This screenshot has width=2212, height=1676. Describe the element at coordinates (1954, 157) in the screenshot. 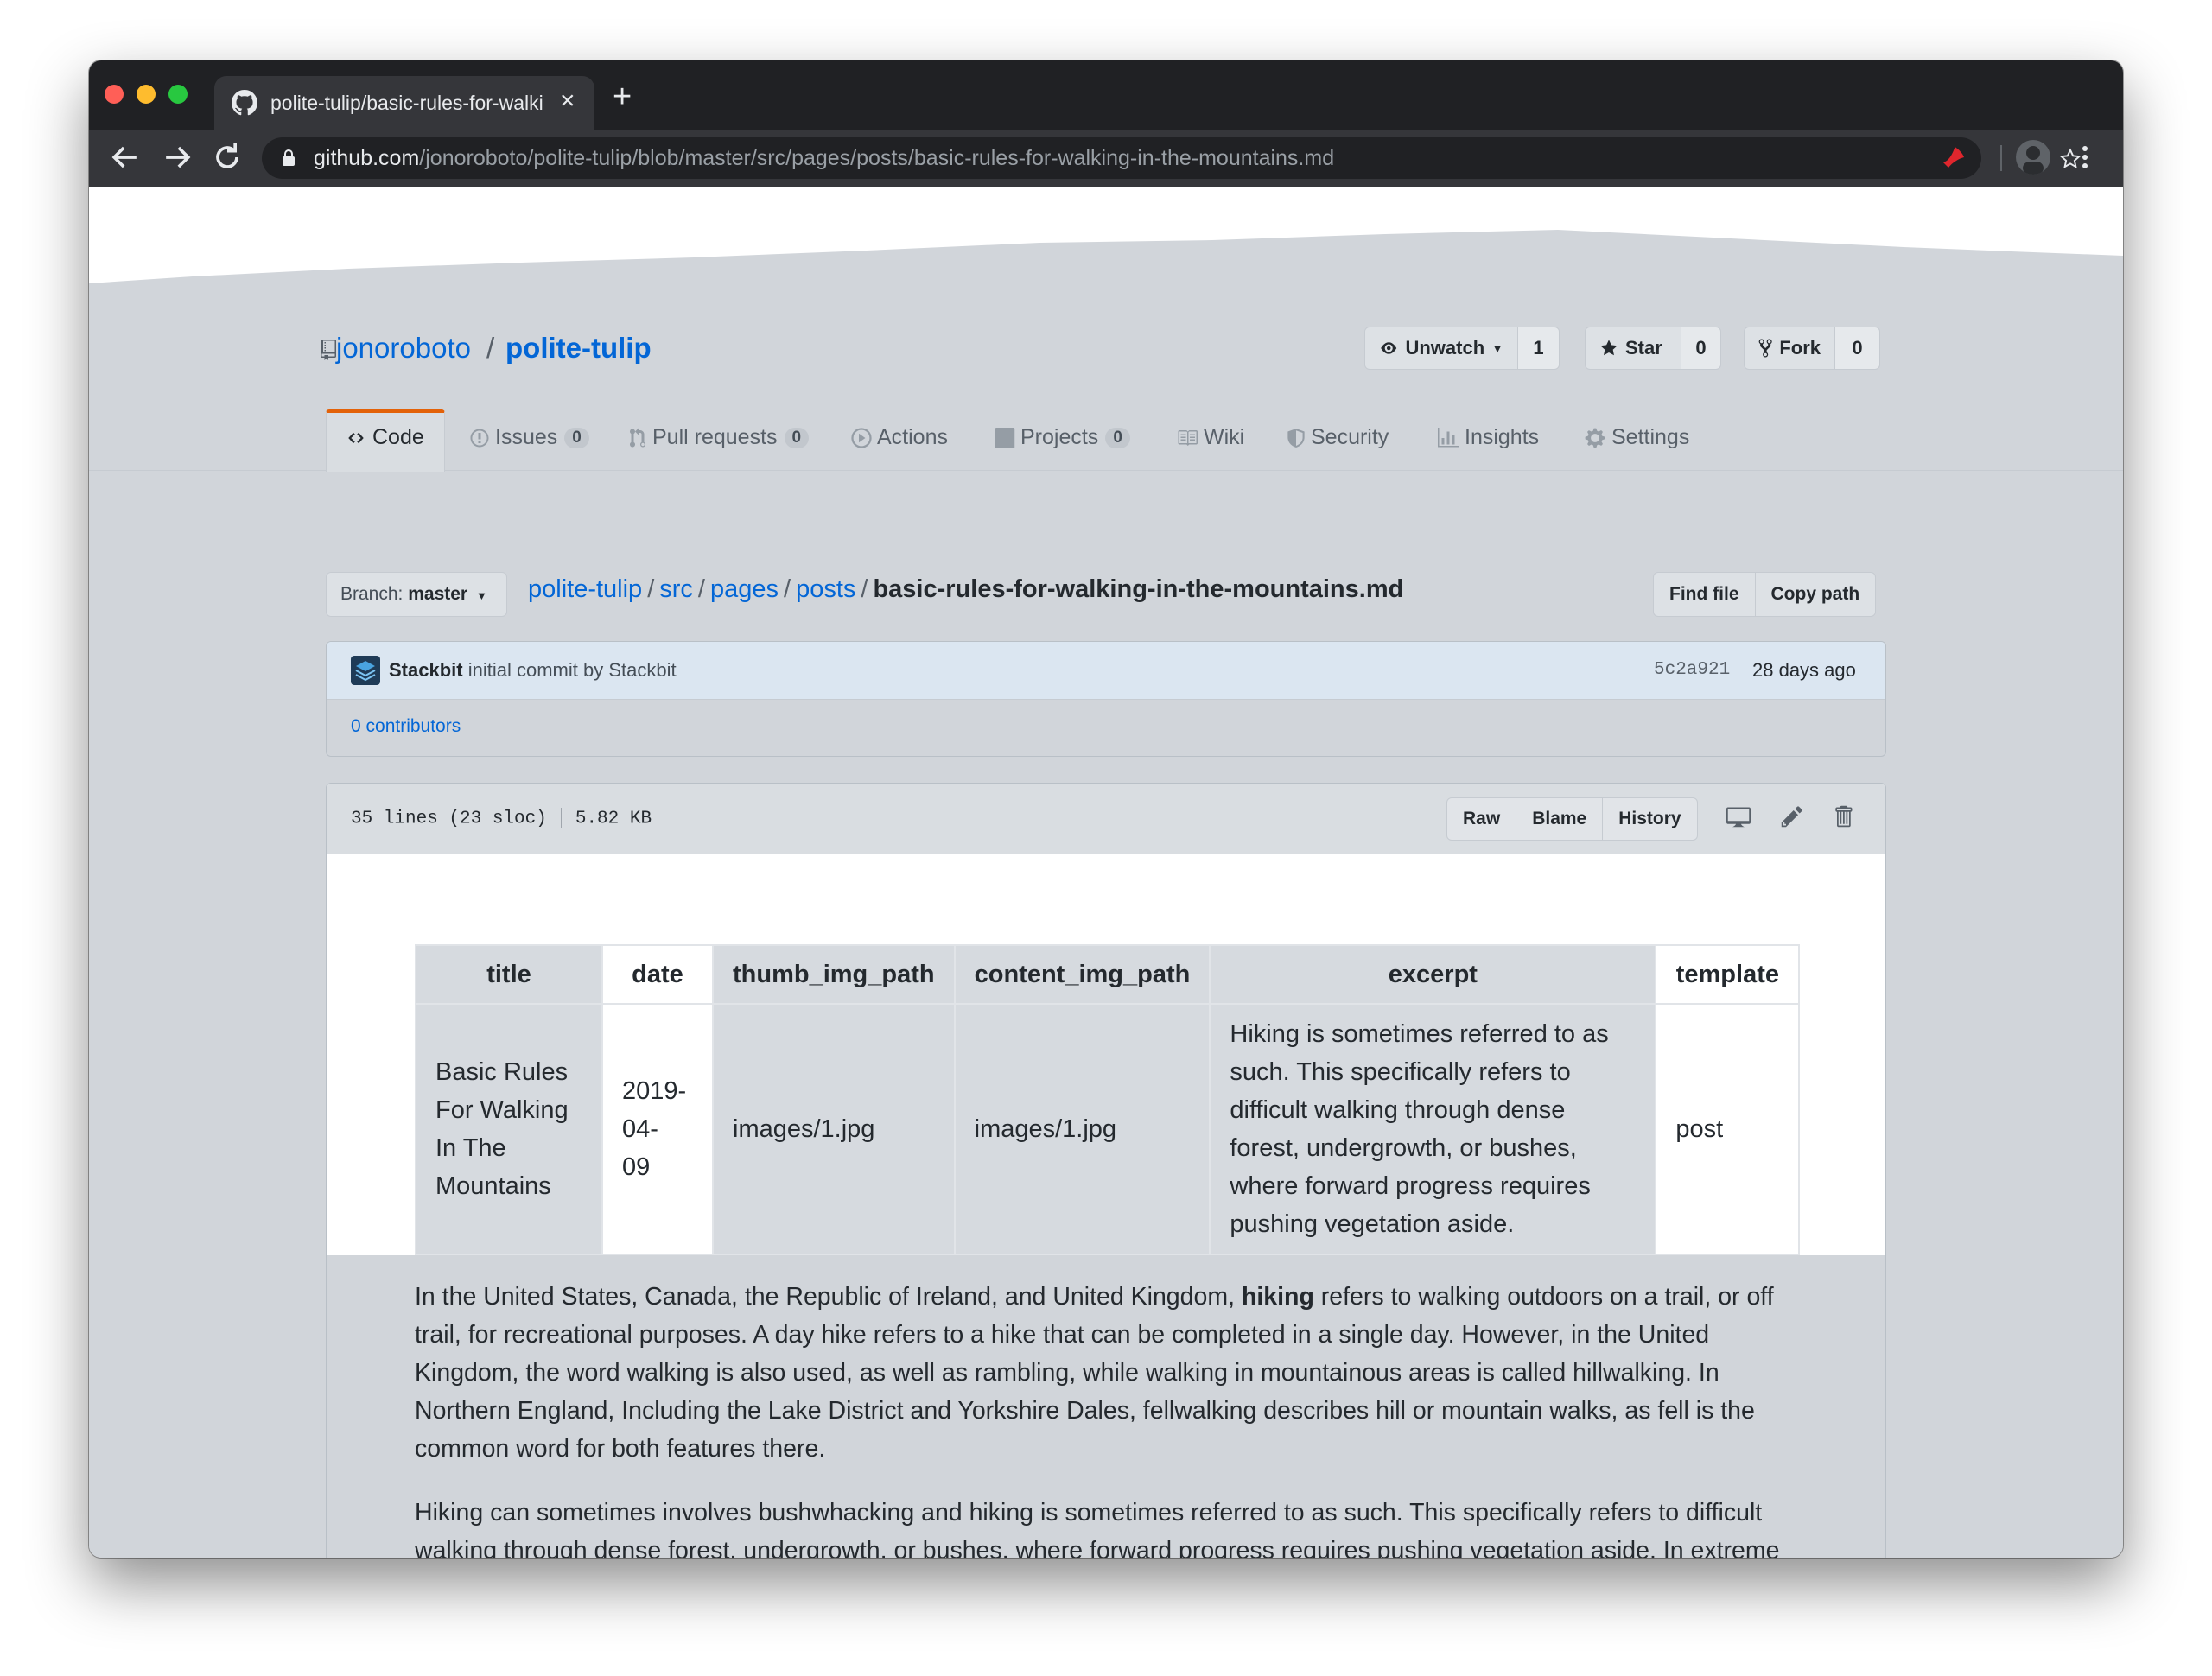

I see `extension-icon` at that location.